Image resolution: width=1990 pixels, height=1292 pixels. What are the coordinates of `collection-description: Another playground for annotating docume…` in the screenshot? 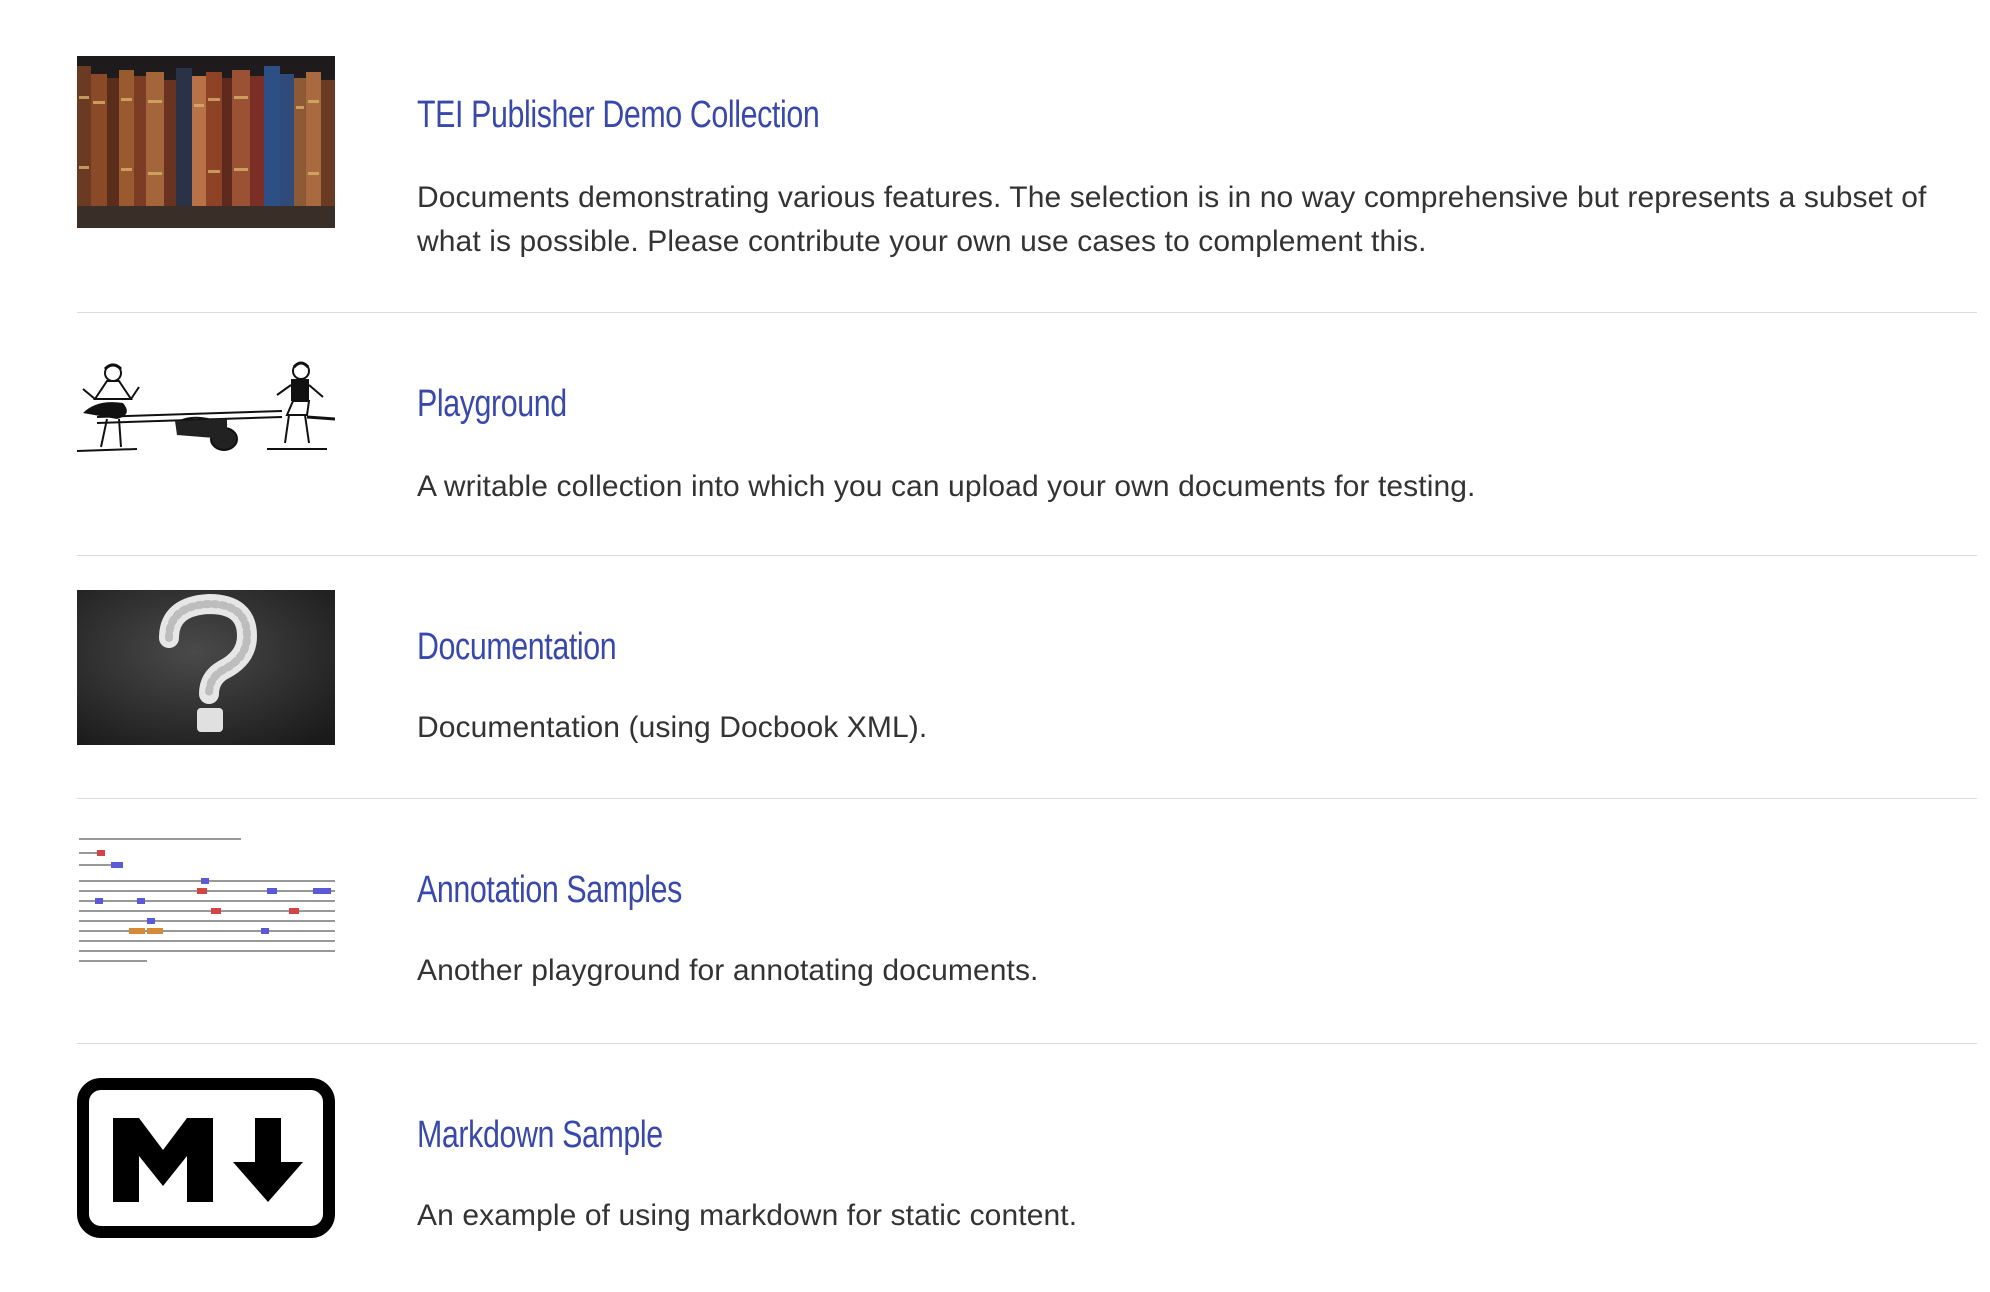 It's located at (728, 970).